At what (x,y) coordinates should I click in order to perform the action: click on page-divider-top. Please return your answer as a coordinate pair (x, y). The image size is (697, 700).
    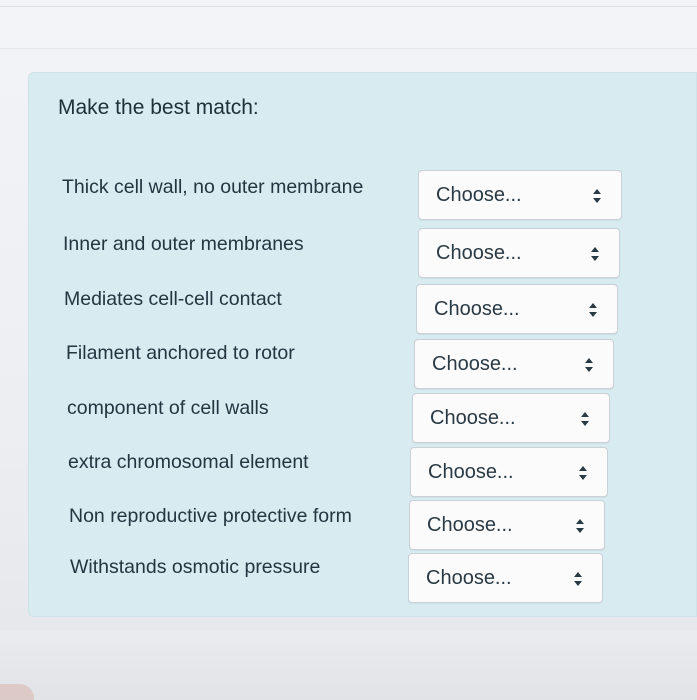
    Looking at the image, I should click on (348, 6).